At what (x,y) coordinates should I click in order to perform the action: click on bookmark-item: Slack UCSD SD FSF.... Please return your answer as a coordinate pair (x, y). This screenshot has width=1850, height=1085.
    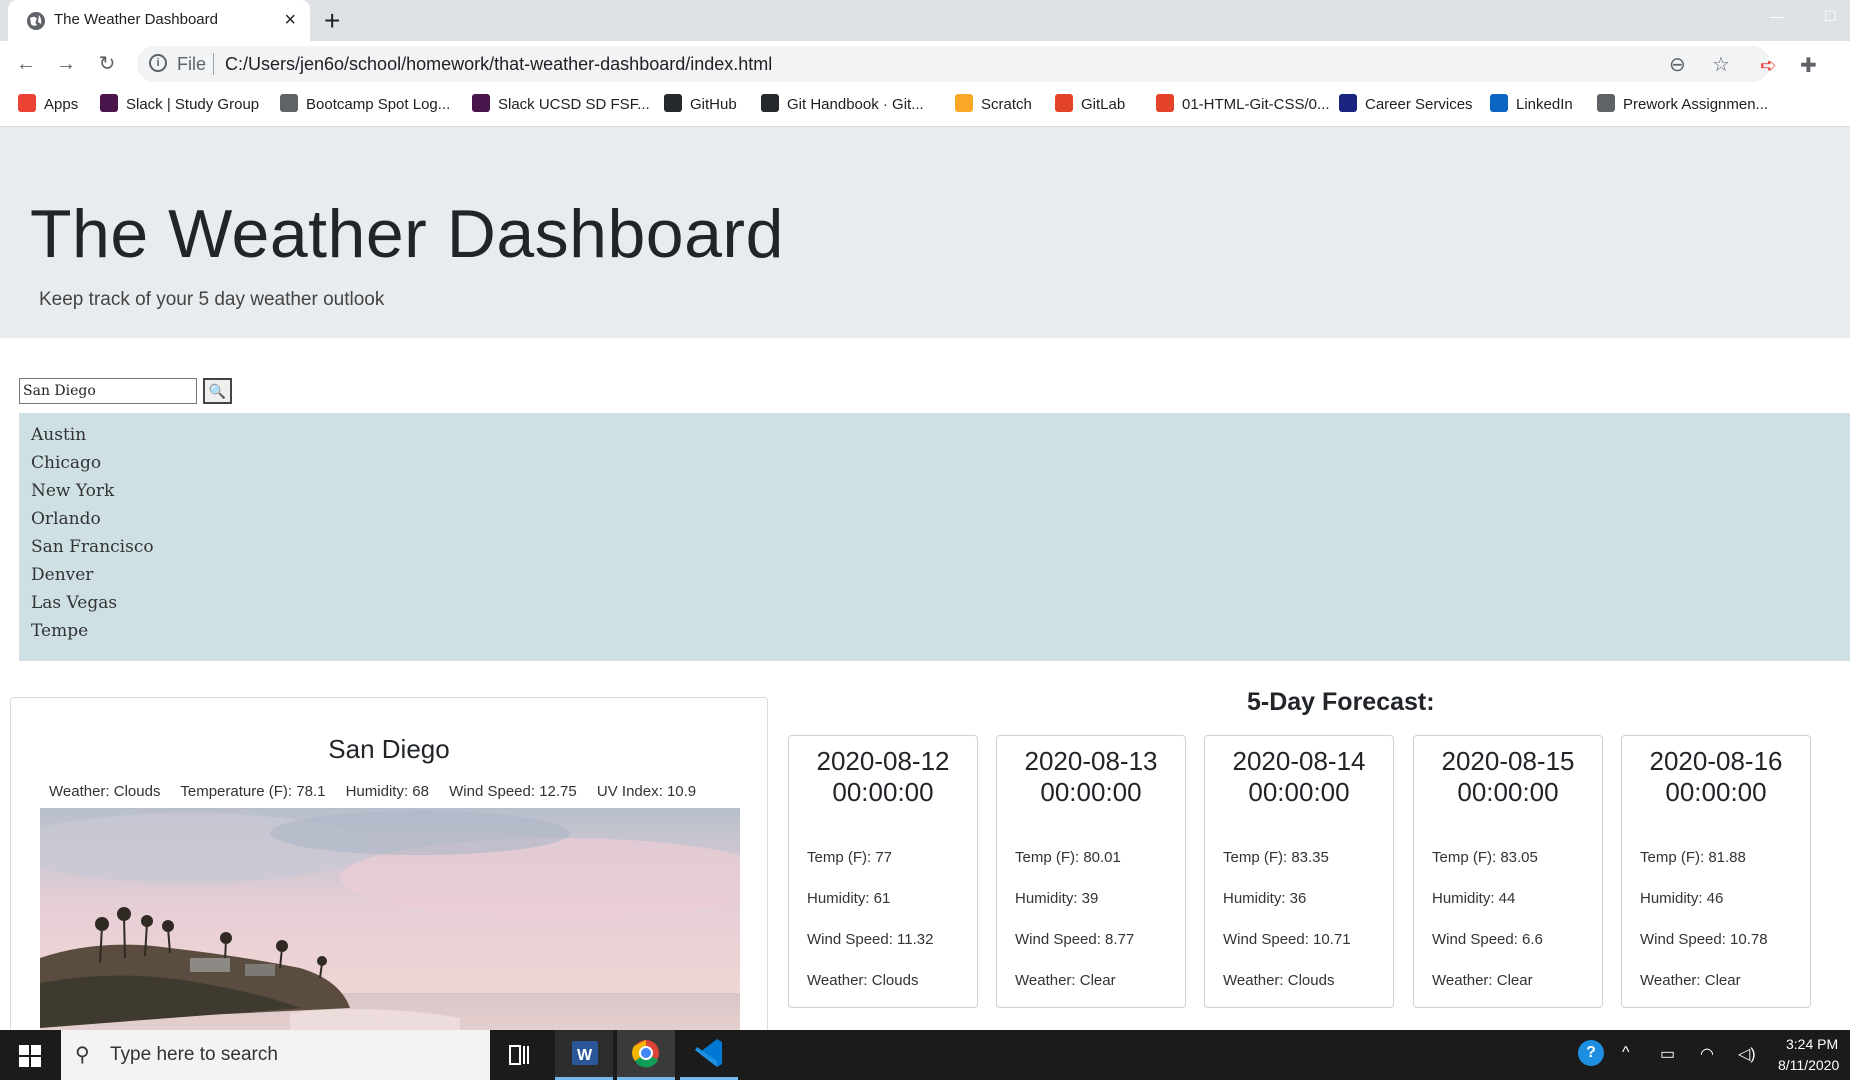
    Looking at the image, I should click on (561, 105).